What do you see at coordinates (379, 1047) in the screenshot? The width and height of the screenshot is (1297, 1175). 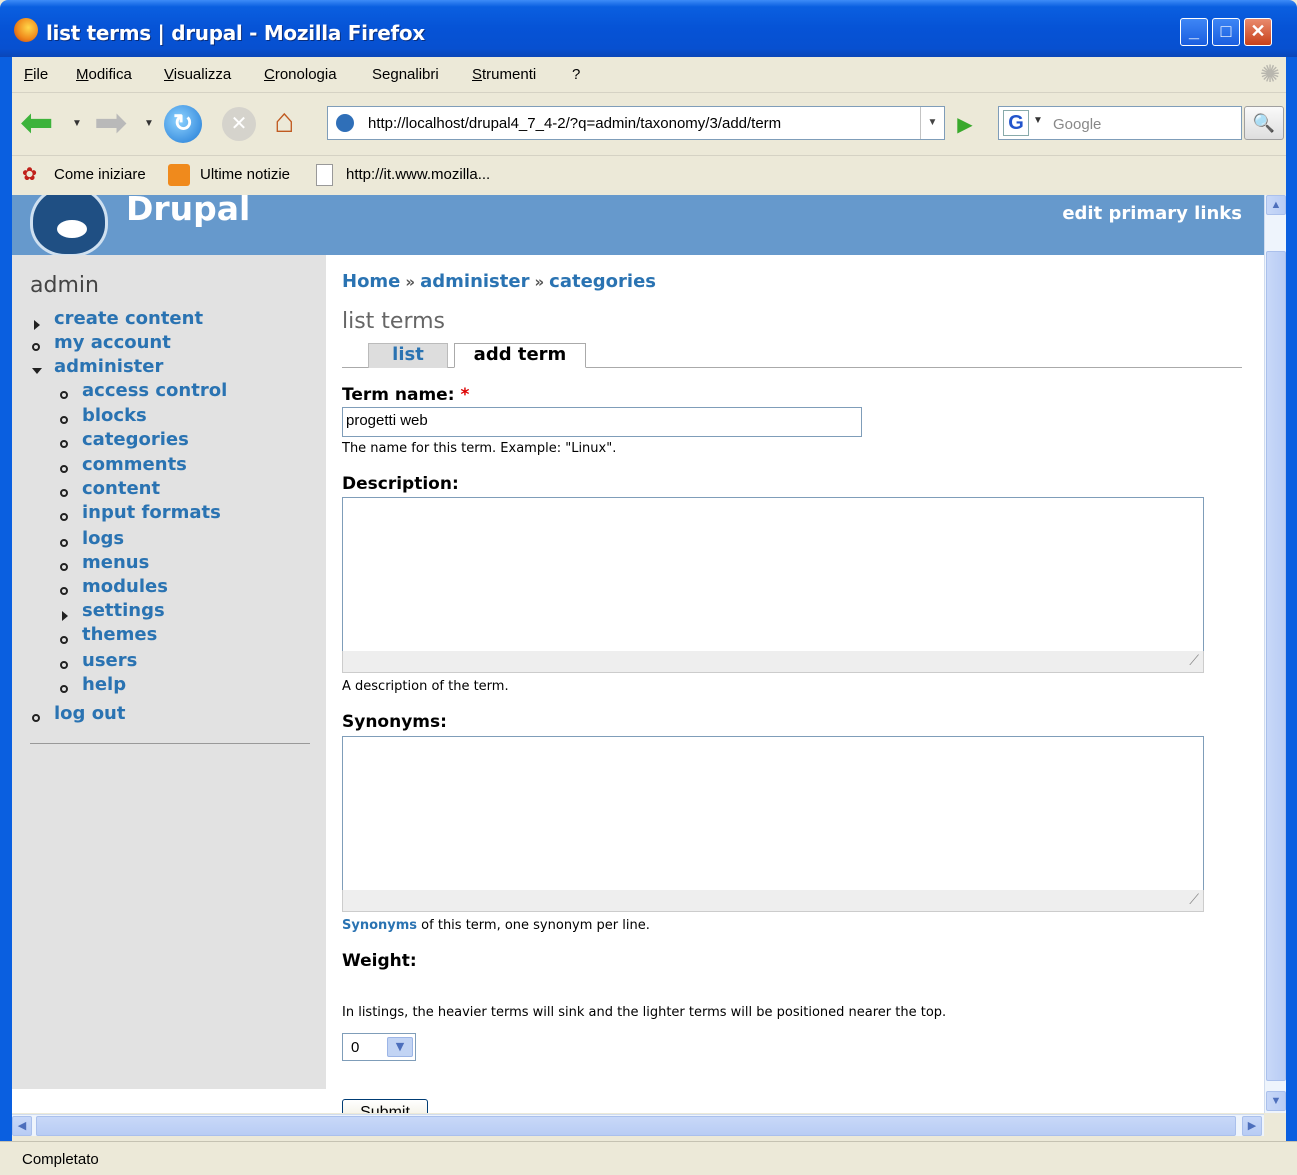 I see `weight-select: 0 ▼` at bounding box center [379, 1047].